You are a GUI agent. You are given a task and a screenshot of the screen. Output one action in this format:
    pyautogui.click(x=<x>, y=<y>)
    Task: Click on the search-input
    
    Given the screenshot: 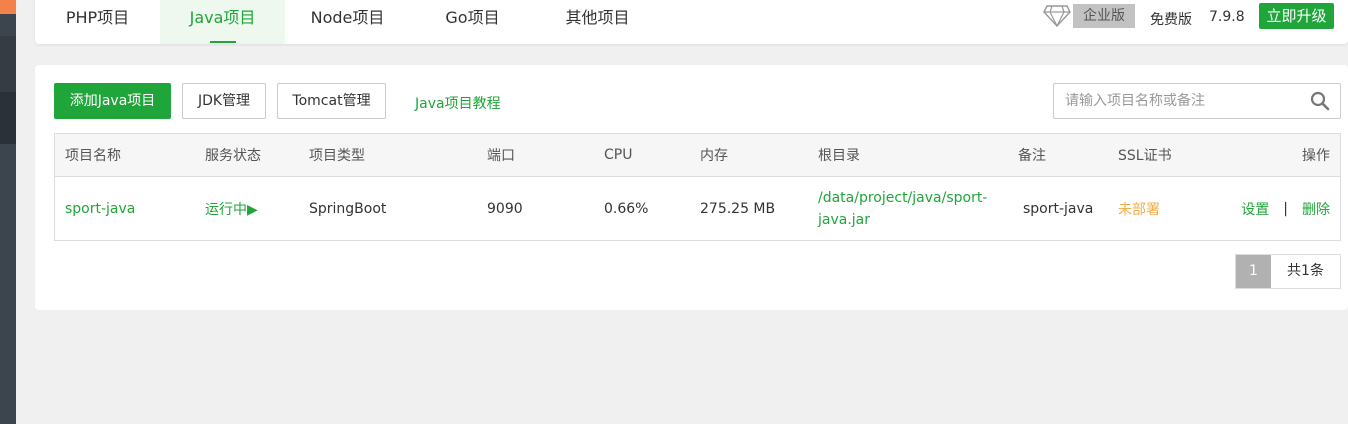 What is the action you would take?
    pyautogui.click(x=1179, y=101)
    